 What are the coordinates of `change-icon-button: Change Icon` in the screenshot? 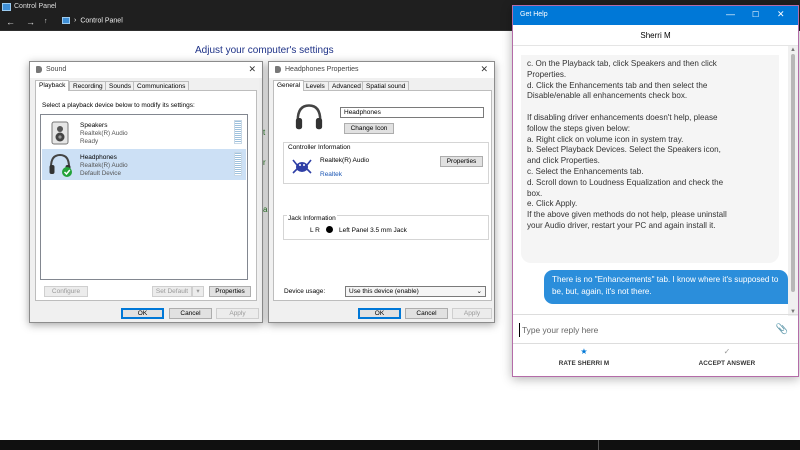 It's located at (369, 128).